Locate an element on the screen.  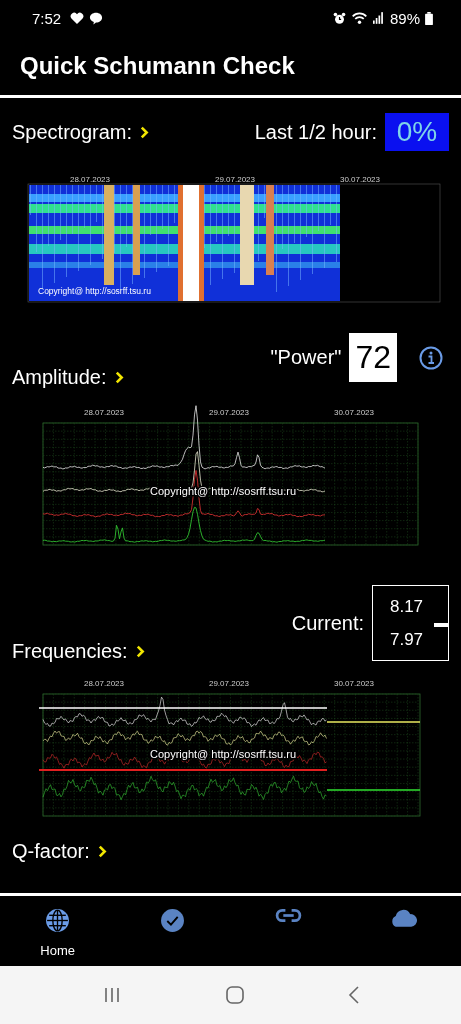
info-icon is located at coordinates (431, 357).